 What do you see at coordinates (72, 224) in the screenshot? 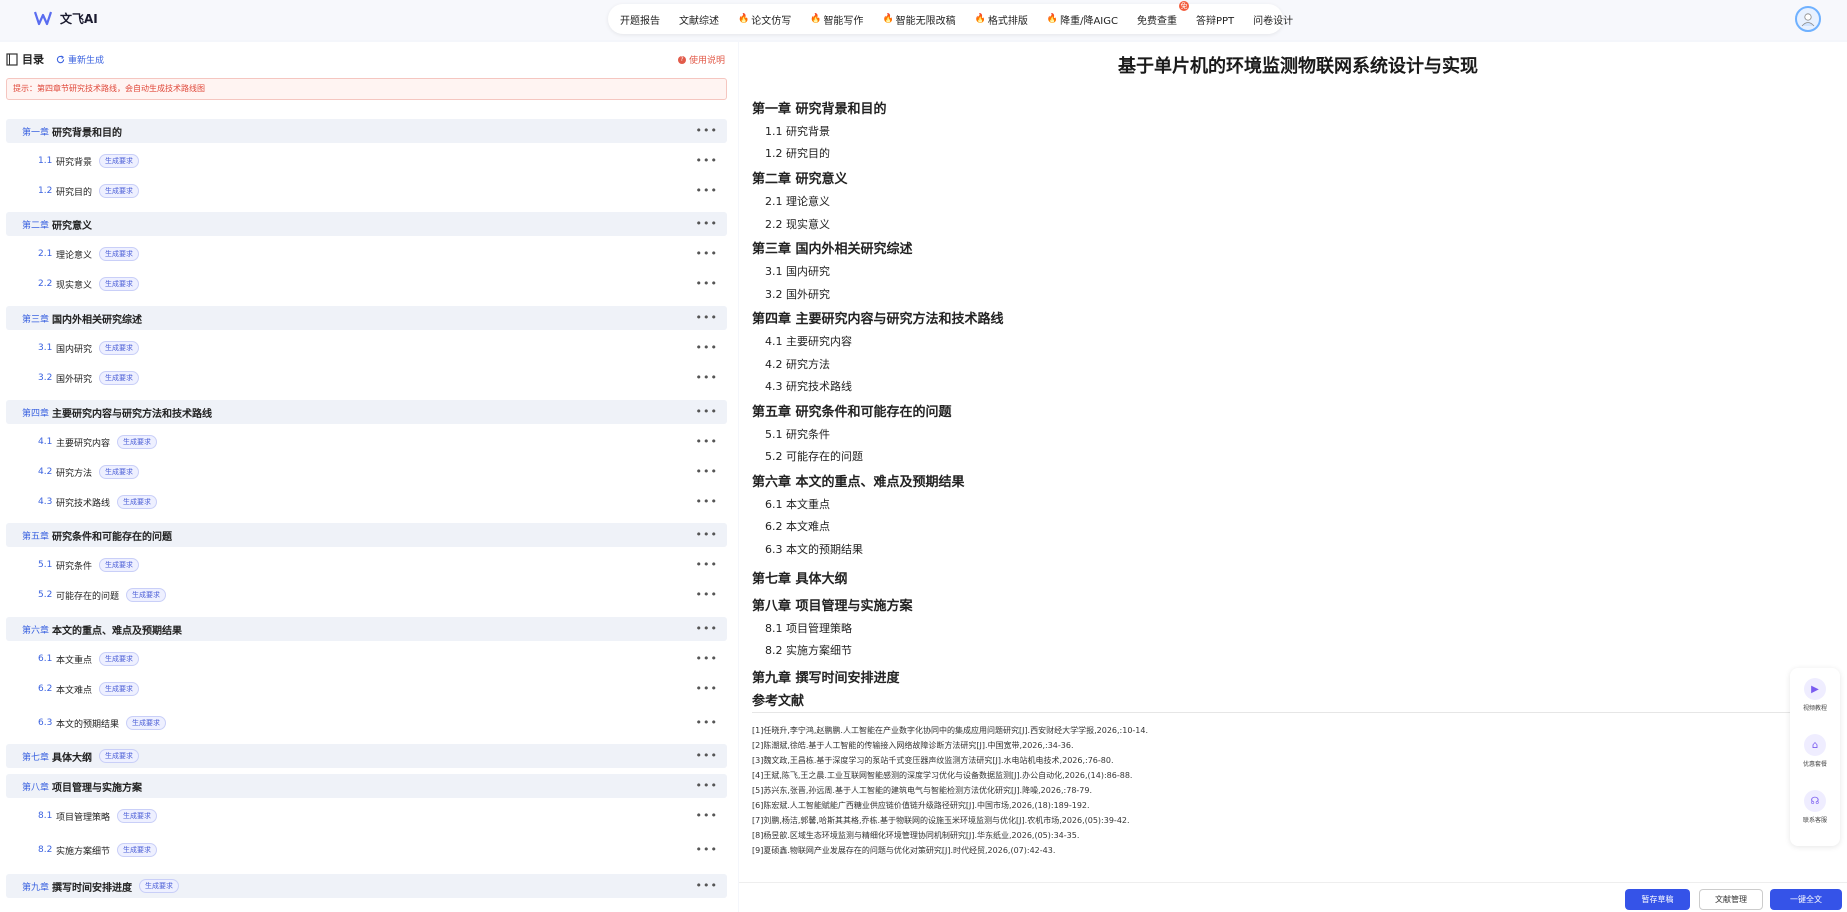
I see `toc-label: 研究意义` at bounding box center [72, 224].